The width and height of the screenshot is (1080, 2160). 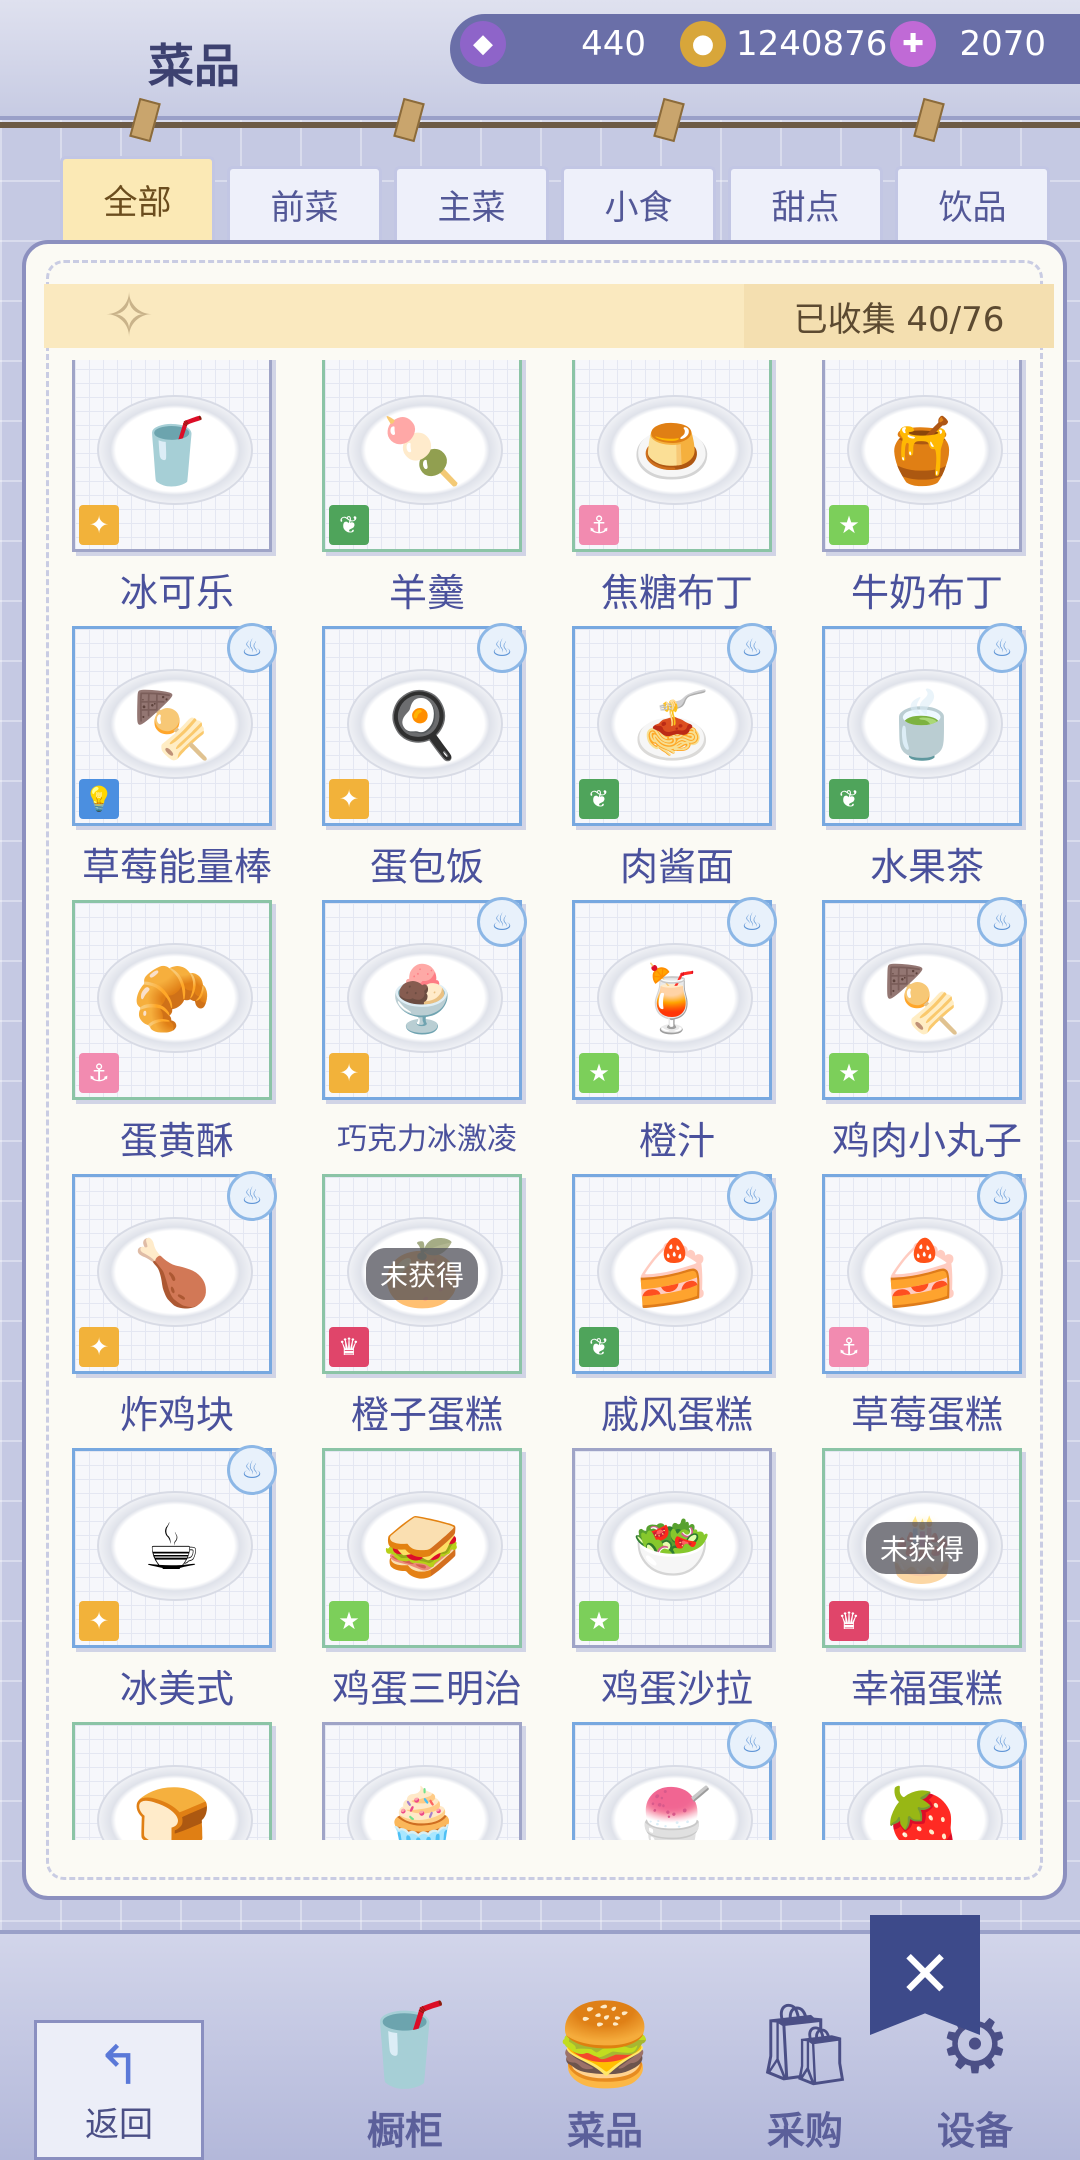 I want to click on dish-image-icon: 🍮, so click(x=672, y=452).